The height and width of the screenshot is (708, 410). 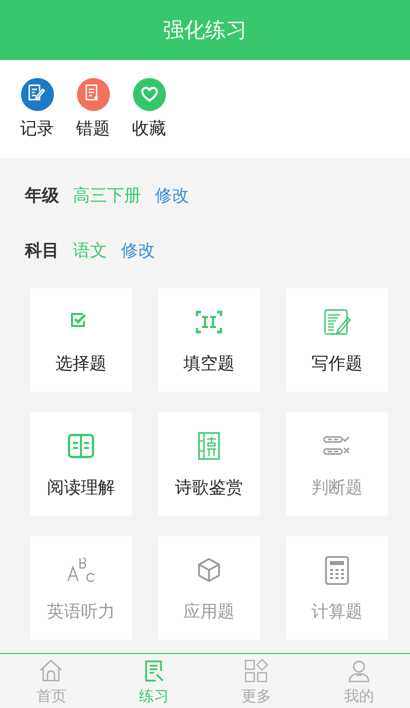 What do you see at coordinates (81, 340) in the screenshot?
I see `exercise-card: 选择题` at bounding box center [81, 340].